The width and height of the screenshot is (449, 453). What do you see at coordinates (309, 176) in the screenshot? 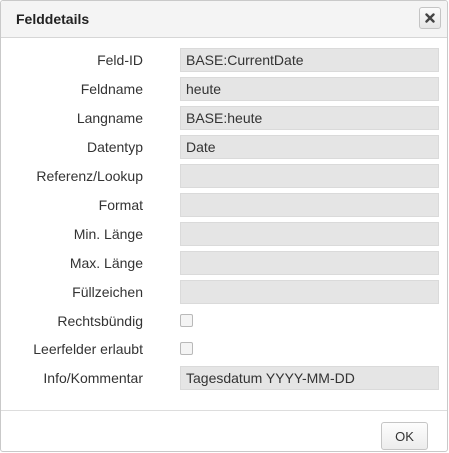
I see `referenz-lookup-field` at bounding box center [309, 176].